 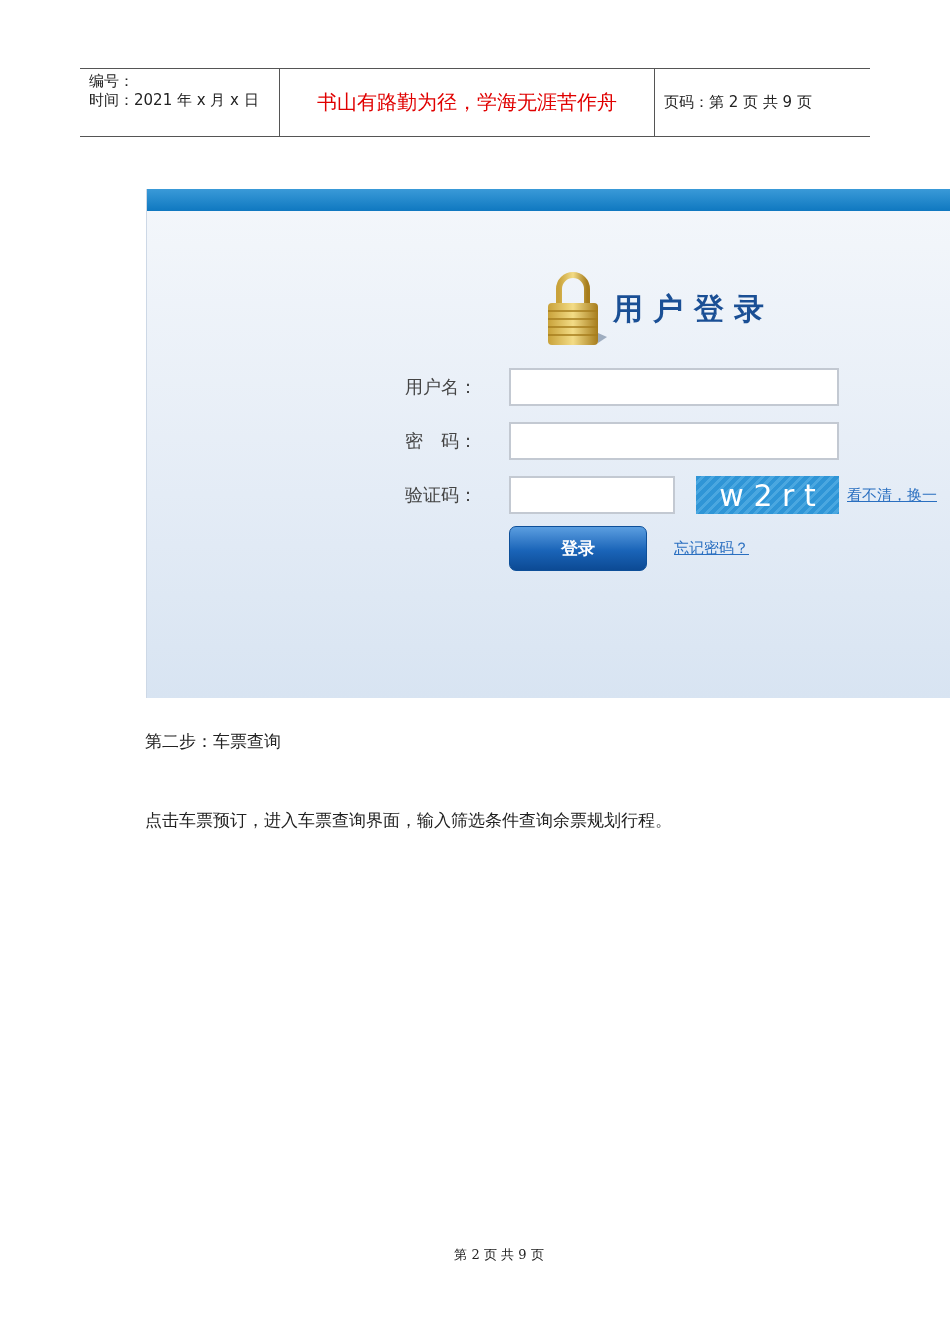 I want to click on motto-text: 书山有路勤为径，学海无涯苦作舟, so click(x=467, y=102).